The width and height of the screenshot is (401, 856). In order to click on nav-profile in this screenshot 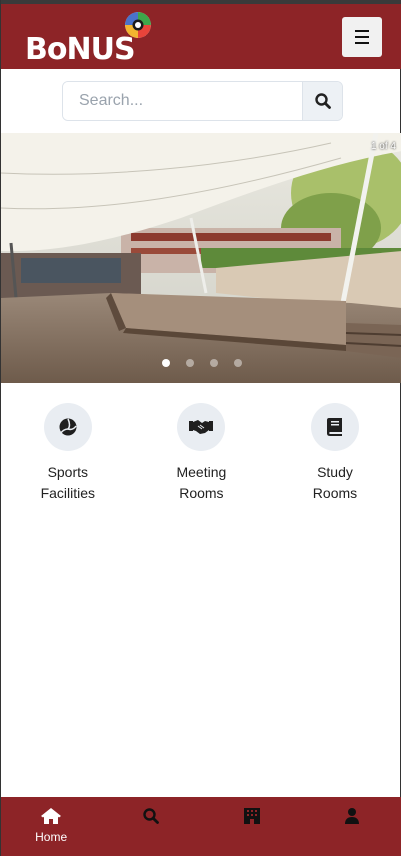, I will do `click(351, 826)`.